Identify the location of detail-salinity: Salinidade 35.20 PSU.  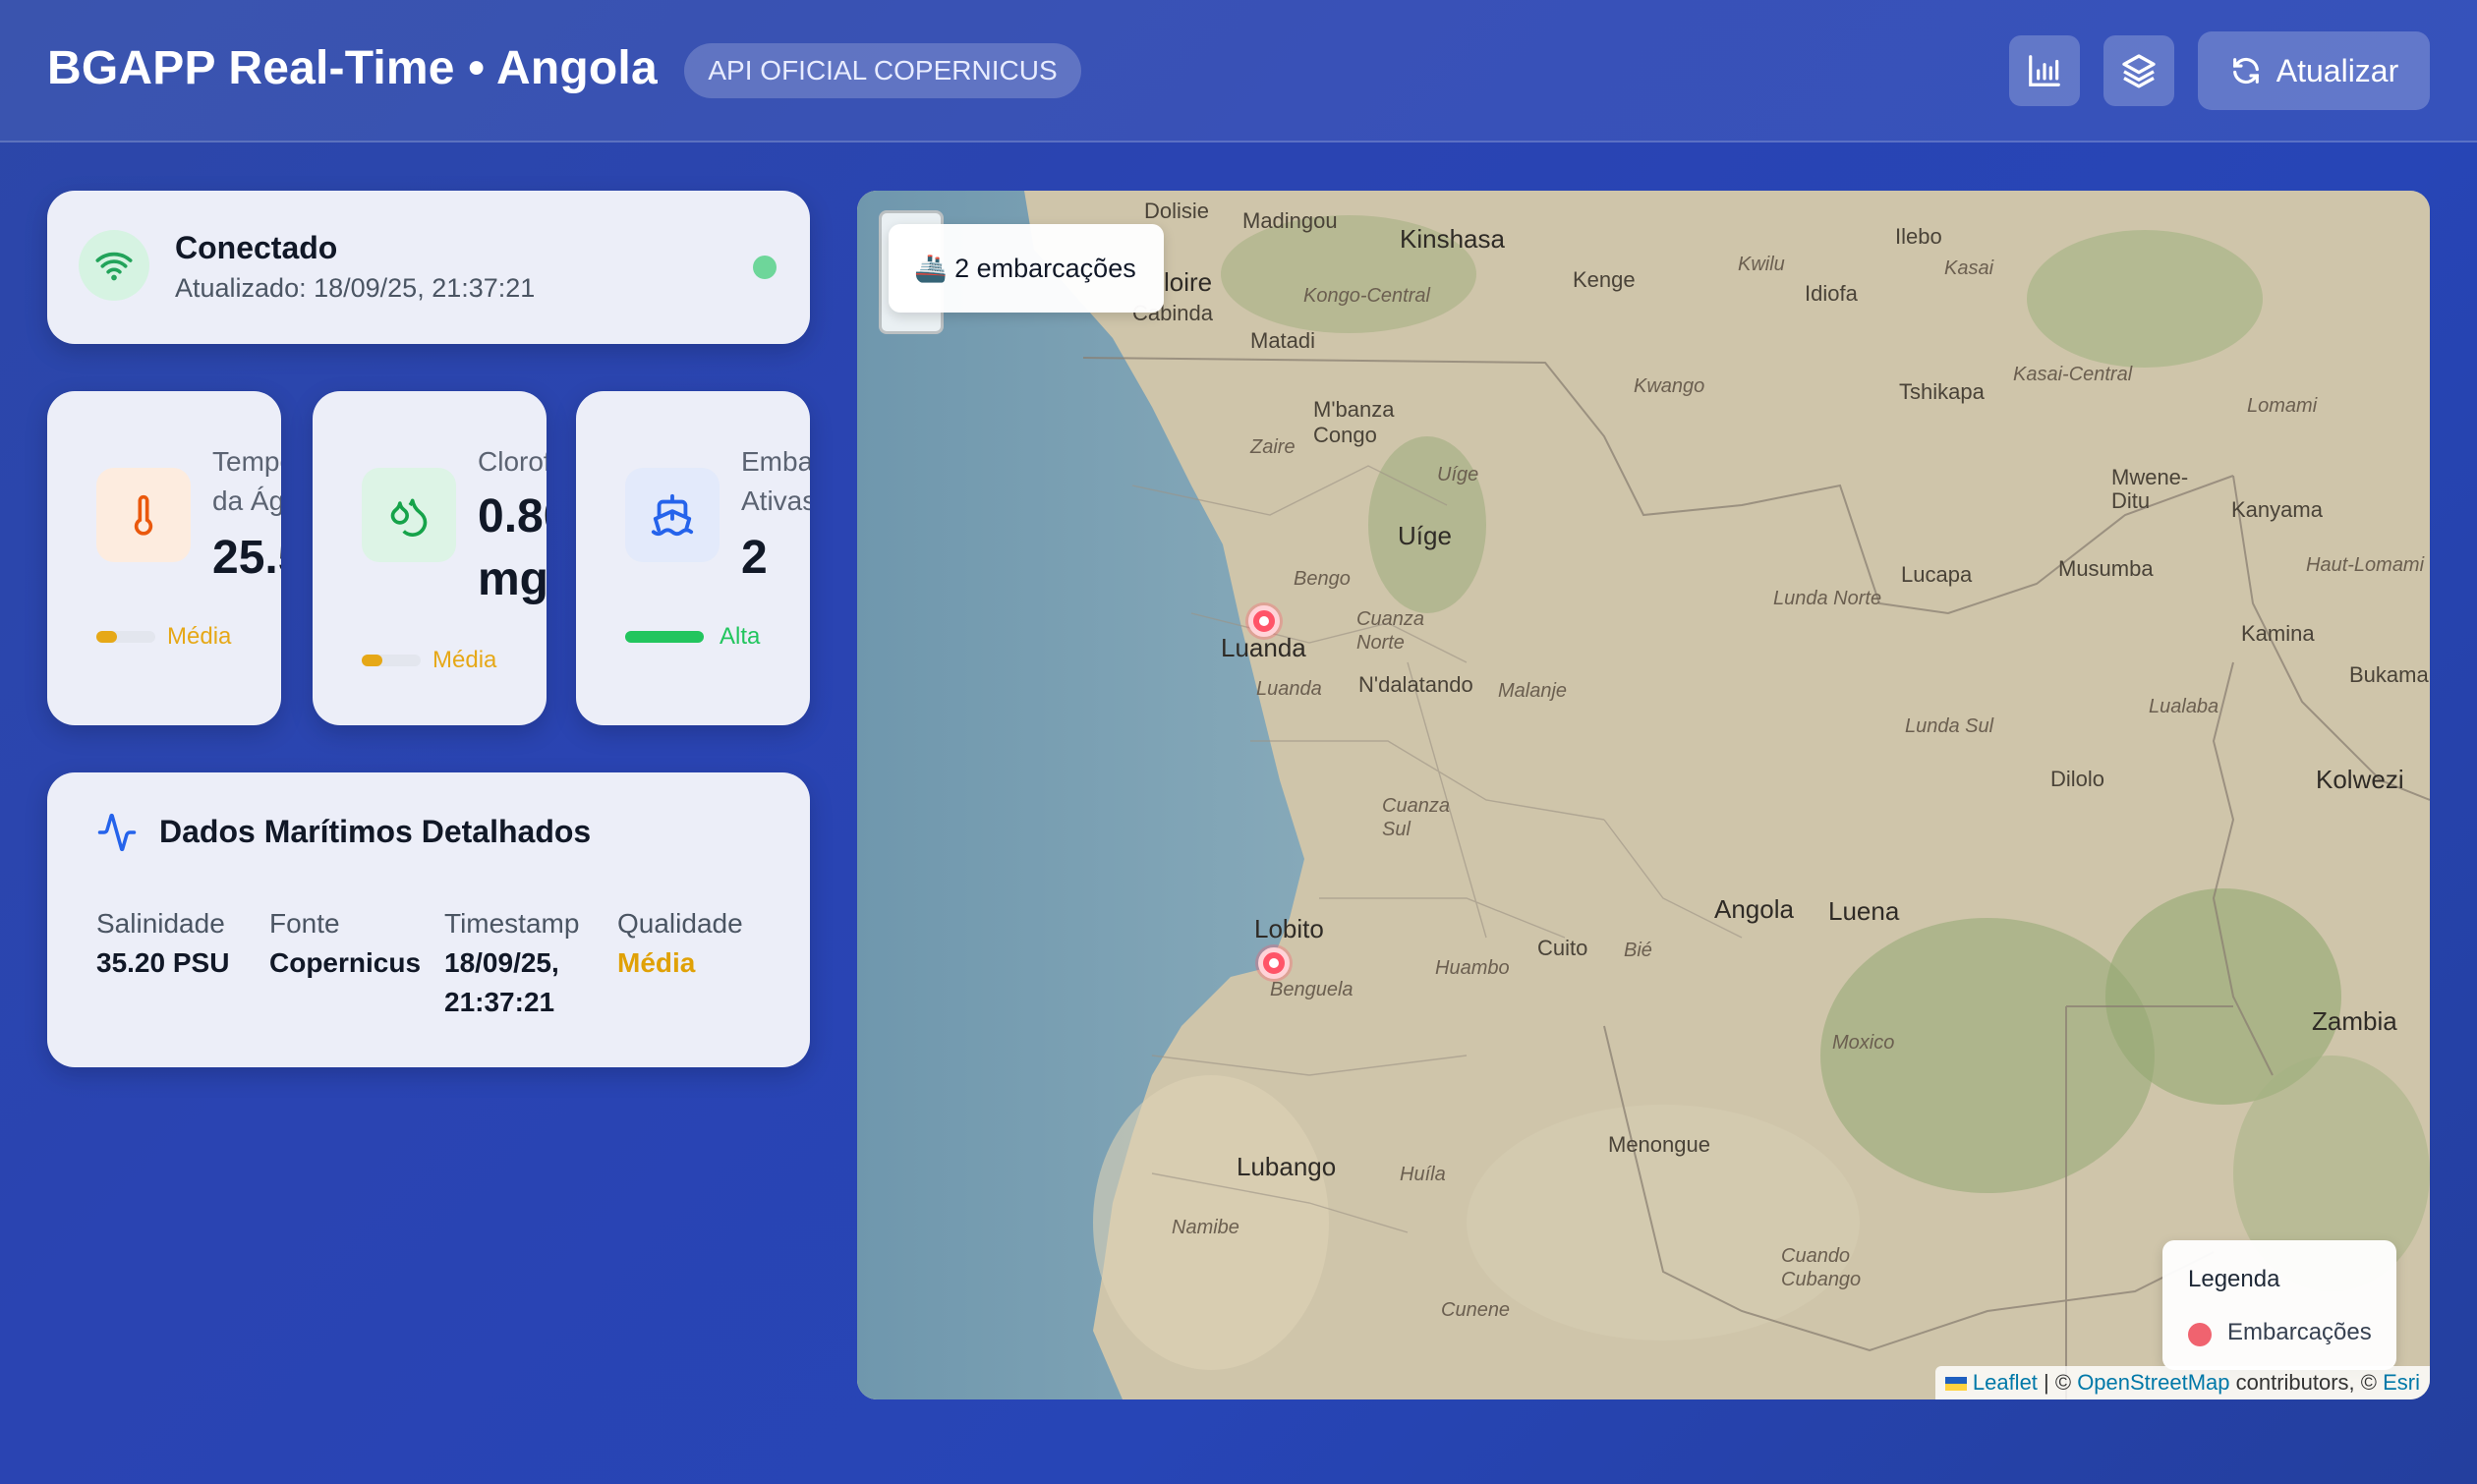
(162, 943).